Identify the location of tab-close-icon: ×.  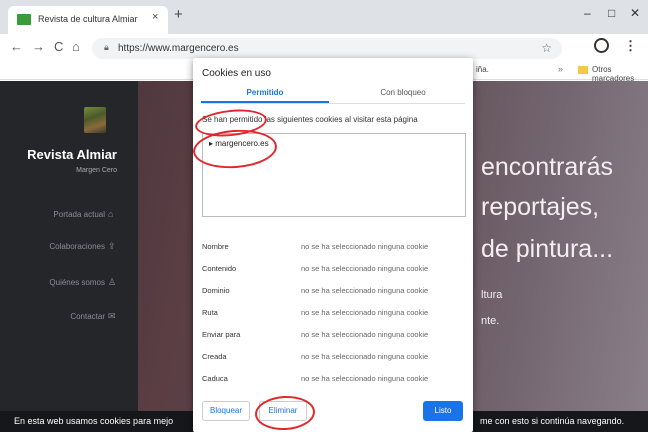
(155, 17).